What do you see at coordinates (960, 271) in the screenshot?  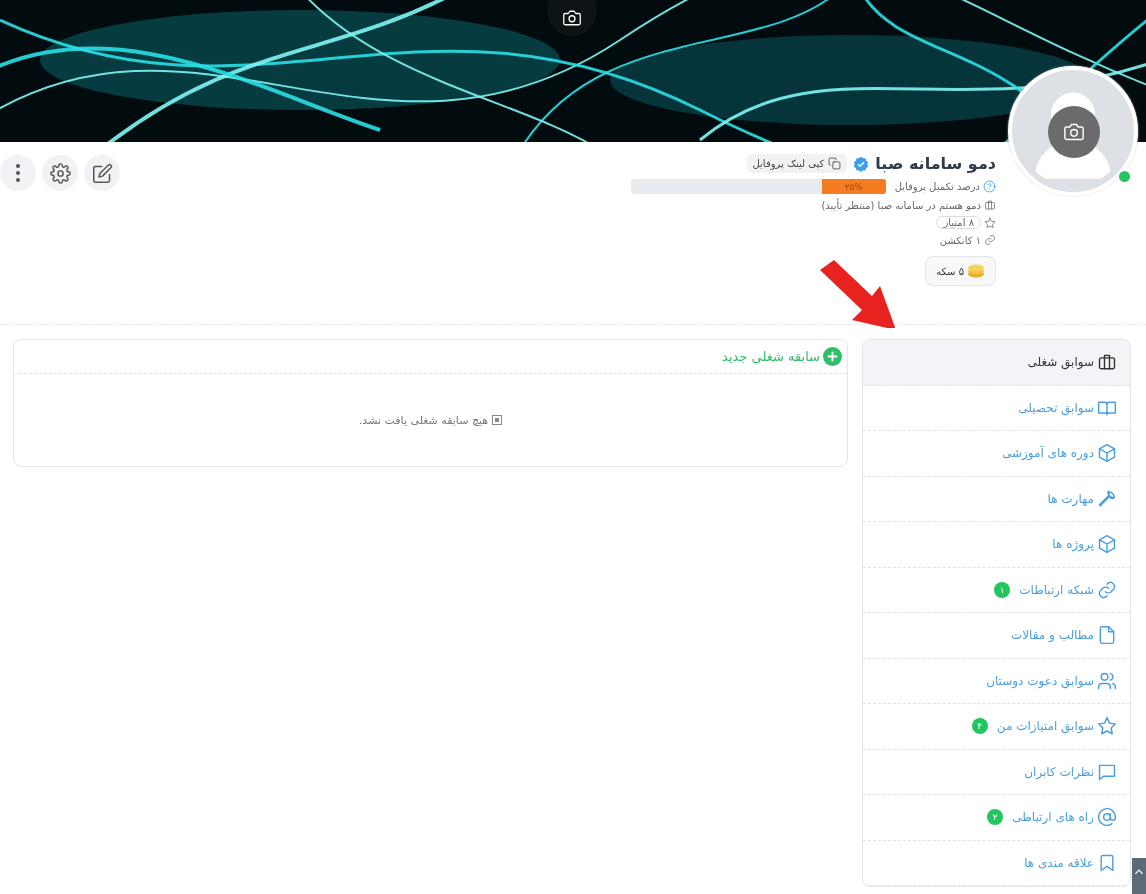 I see `coins-button: ۵ سکه` at bounding box center [960, 271].